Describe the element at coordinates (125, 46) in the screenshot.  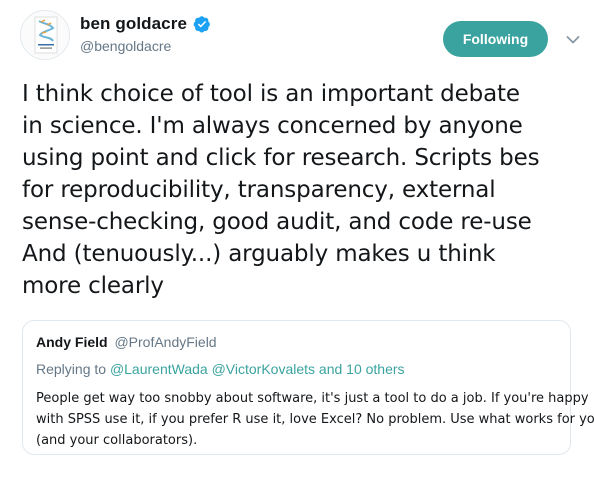
I see `author-handle: @bengoldacre` at that location.